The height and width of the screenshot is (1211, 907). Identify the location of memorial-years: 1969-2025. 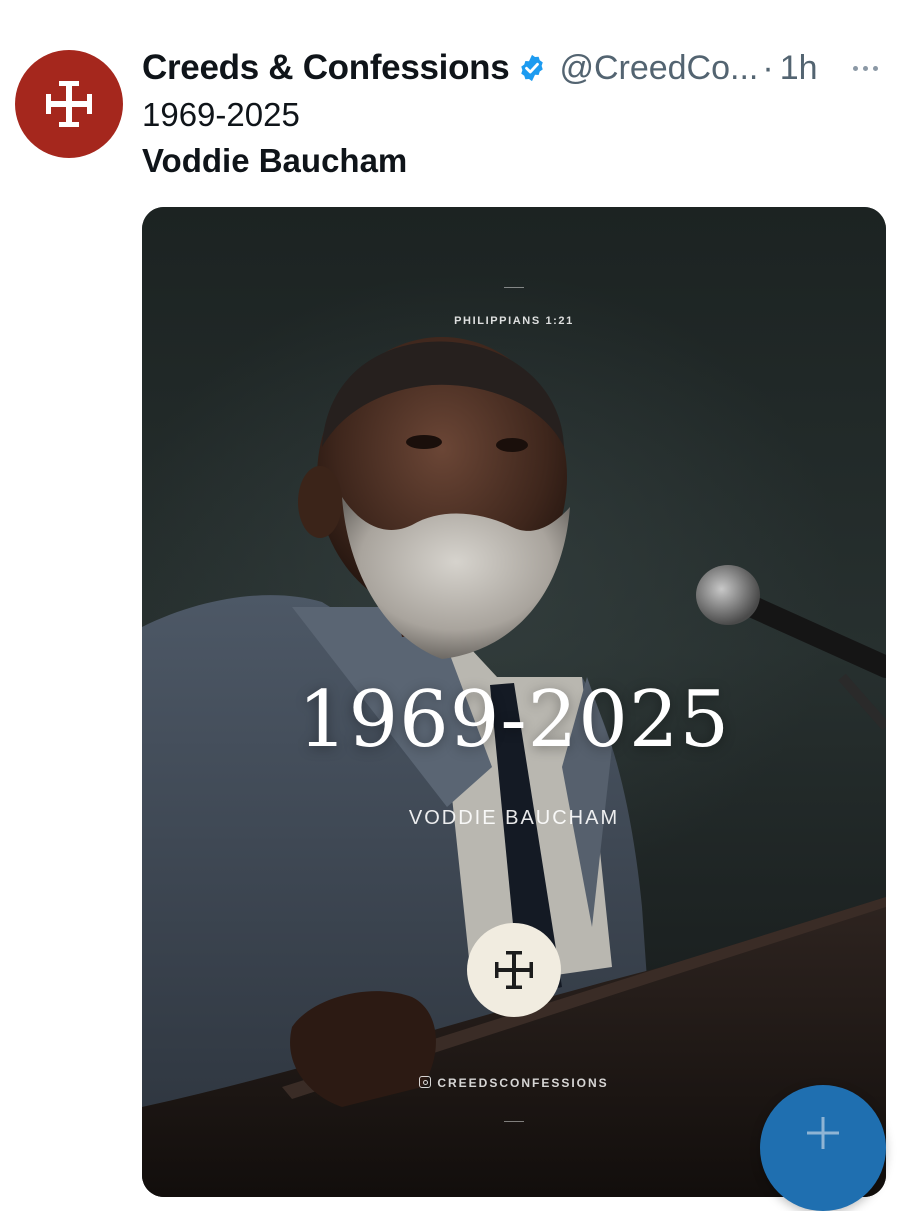
(514, 720).